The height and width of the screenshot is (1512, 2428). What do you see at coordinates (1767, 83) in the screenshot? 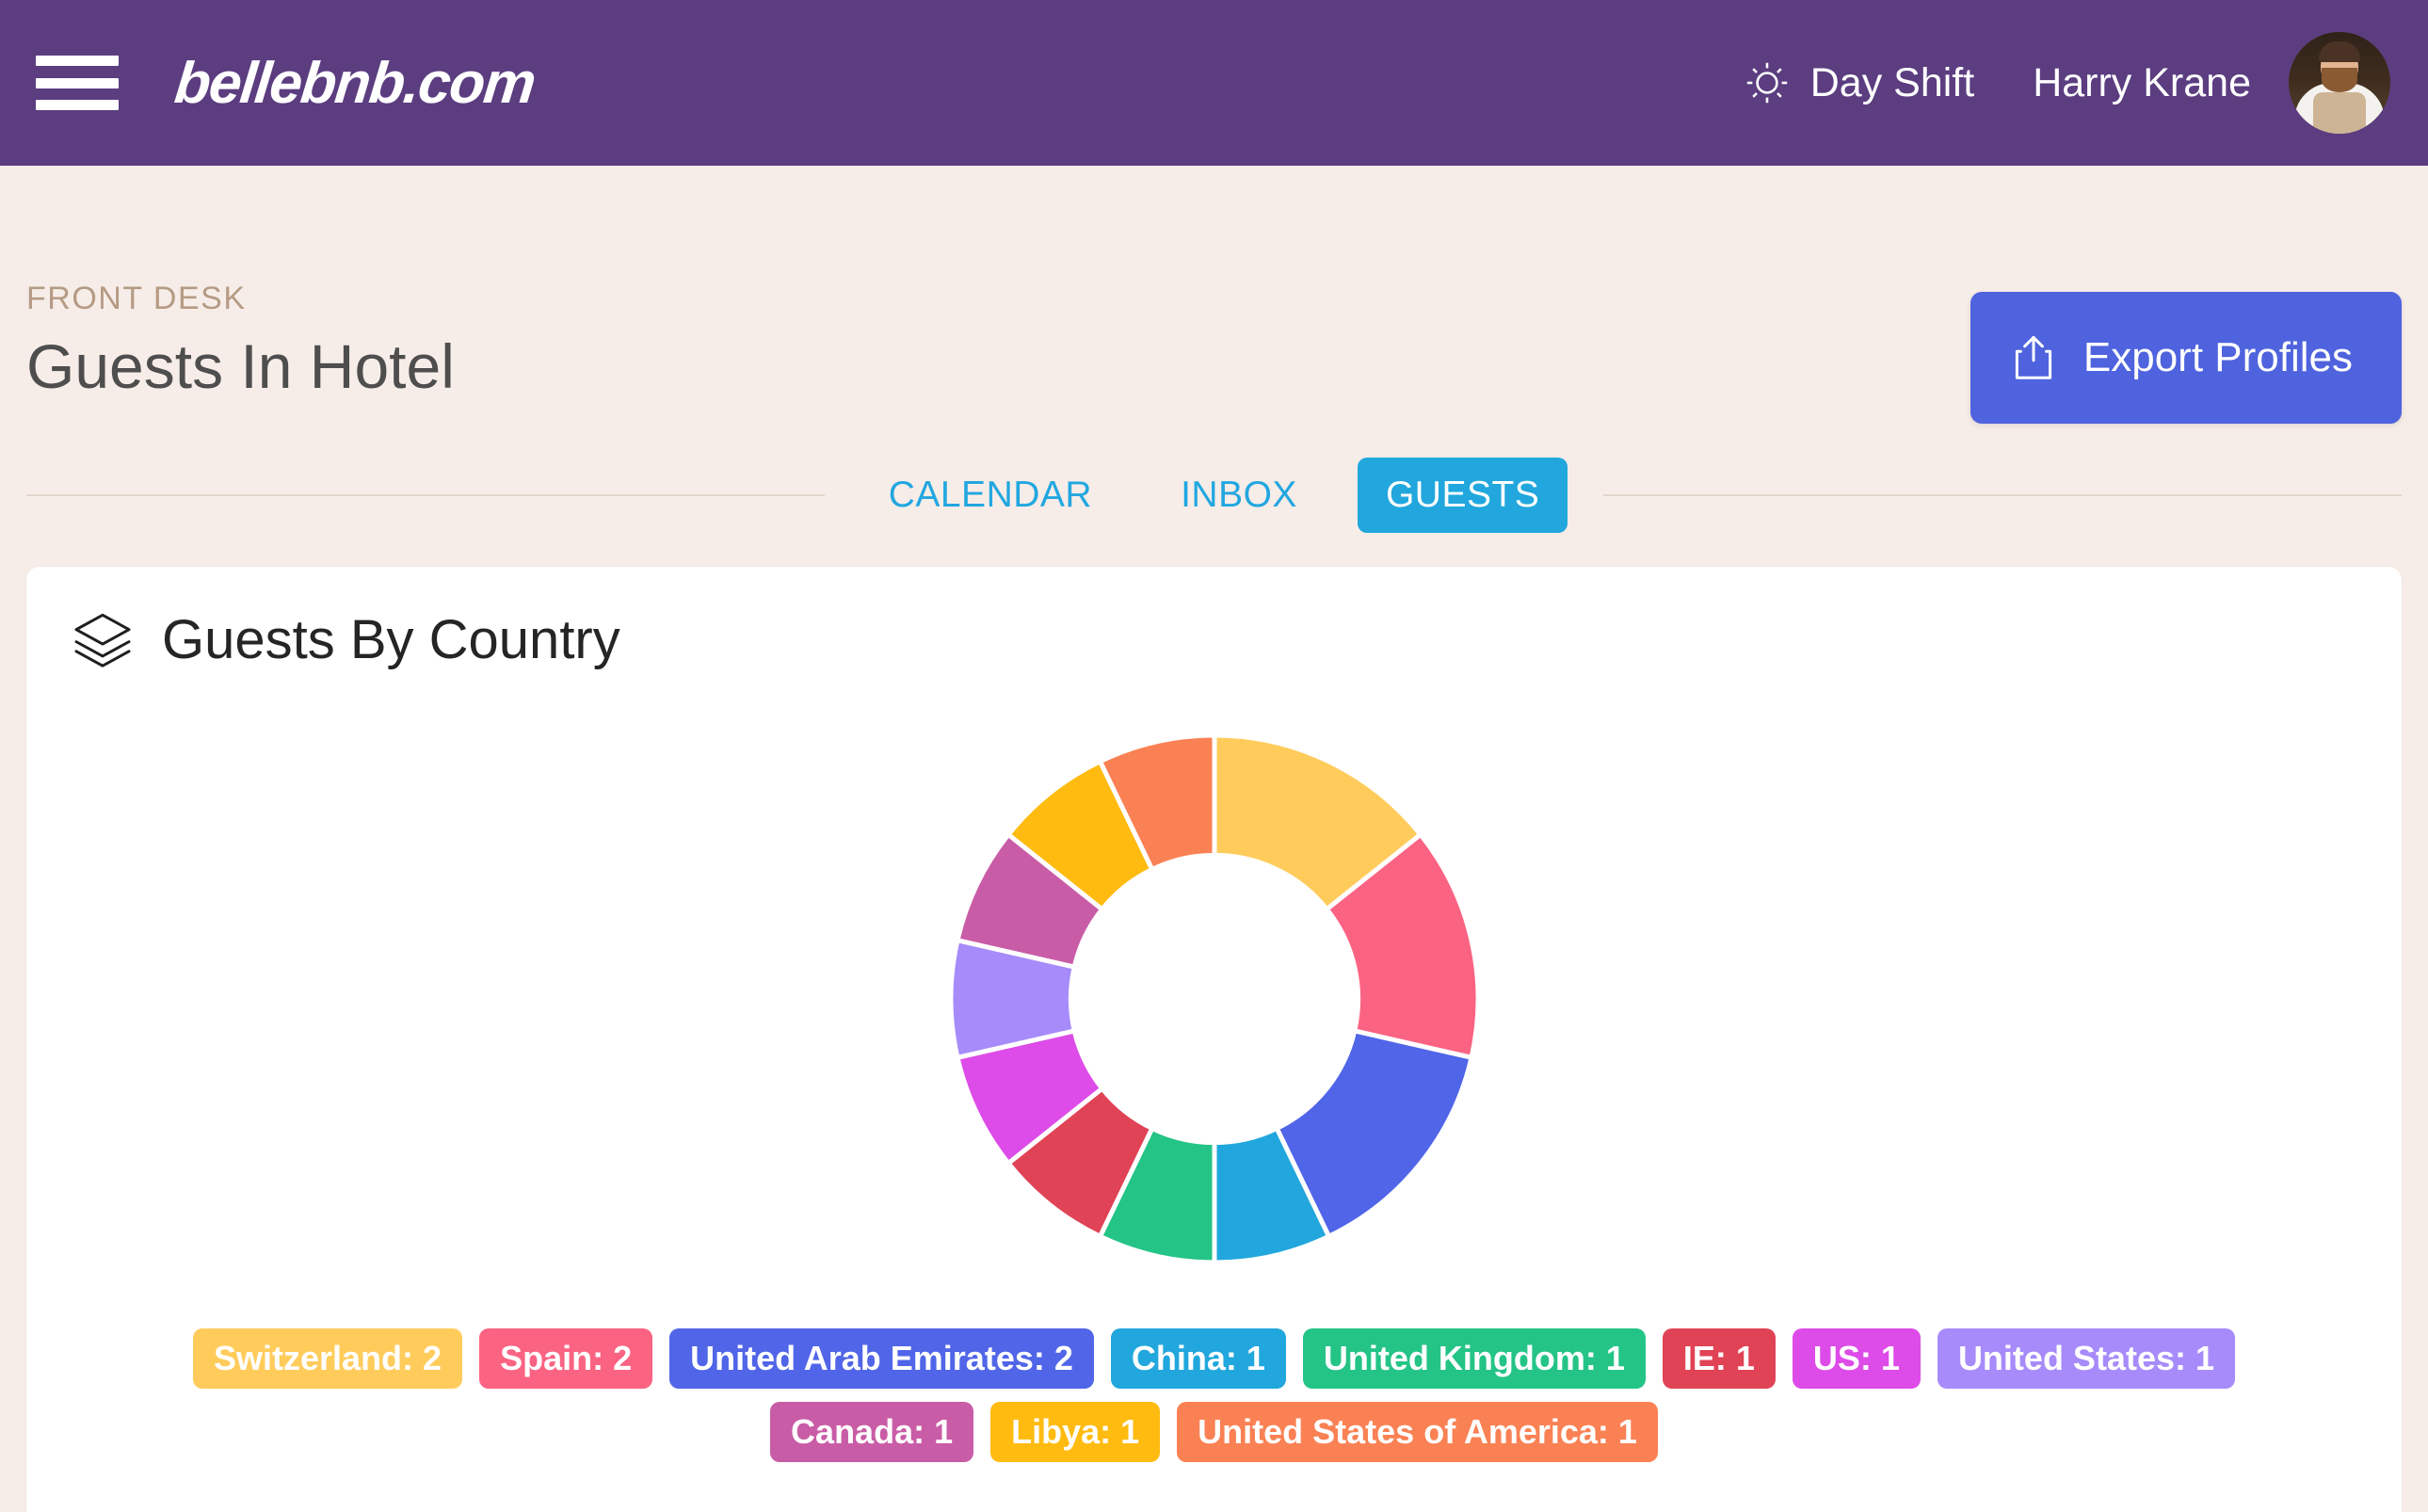
I see `sun-icon` at bounding box center [1767, 83].